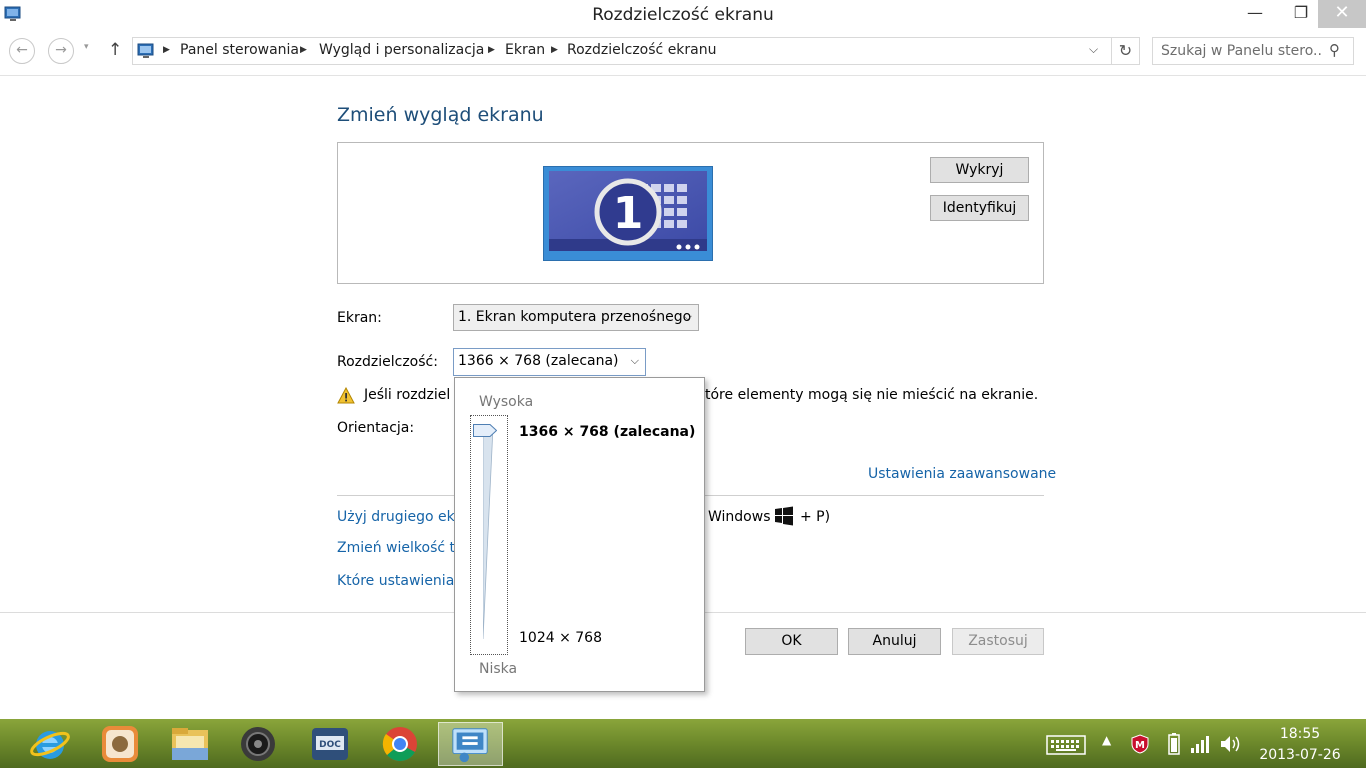  Describe the element at coordinates (485, 430) in the screenshot. I see `slider-thumb` at that location.